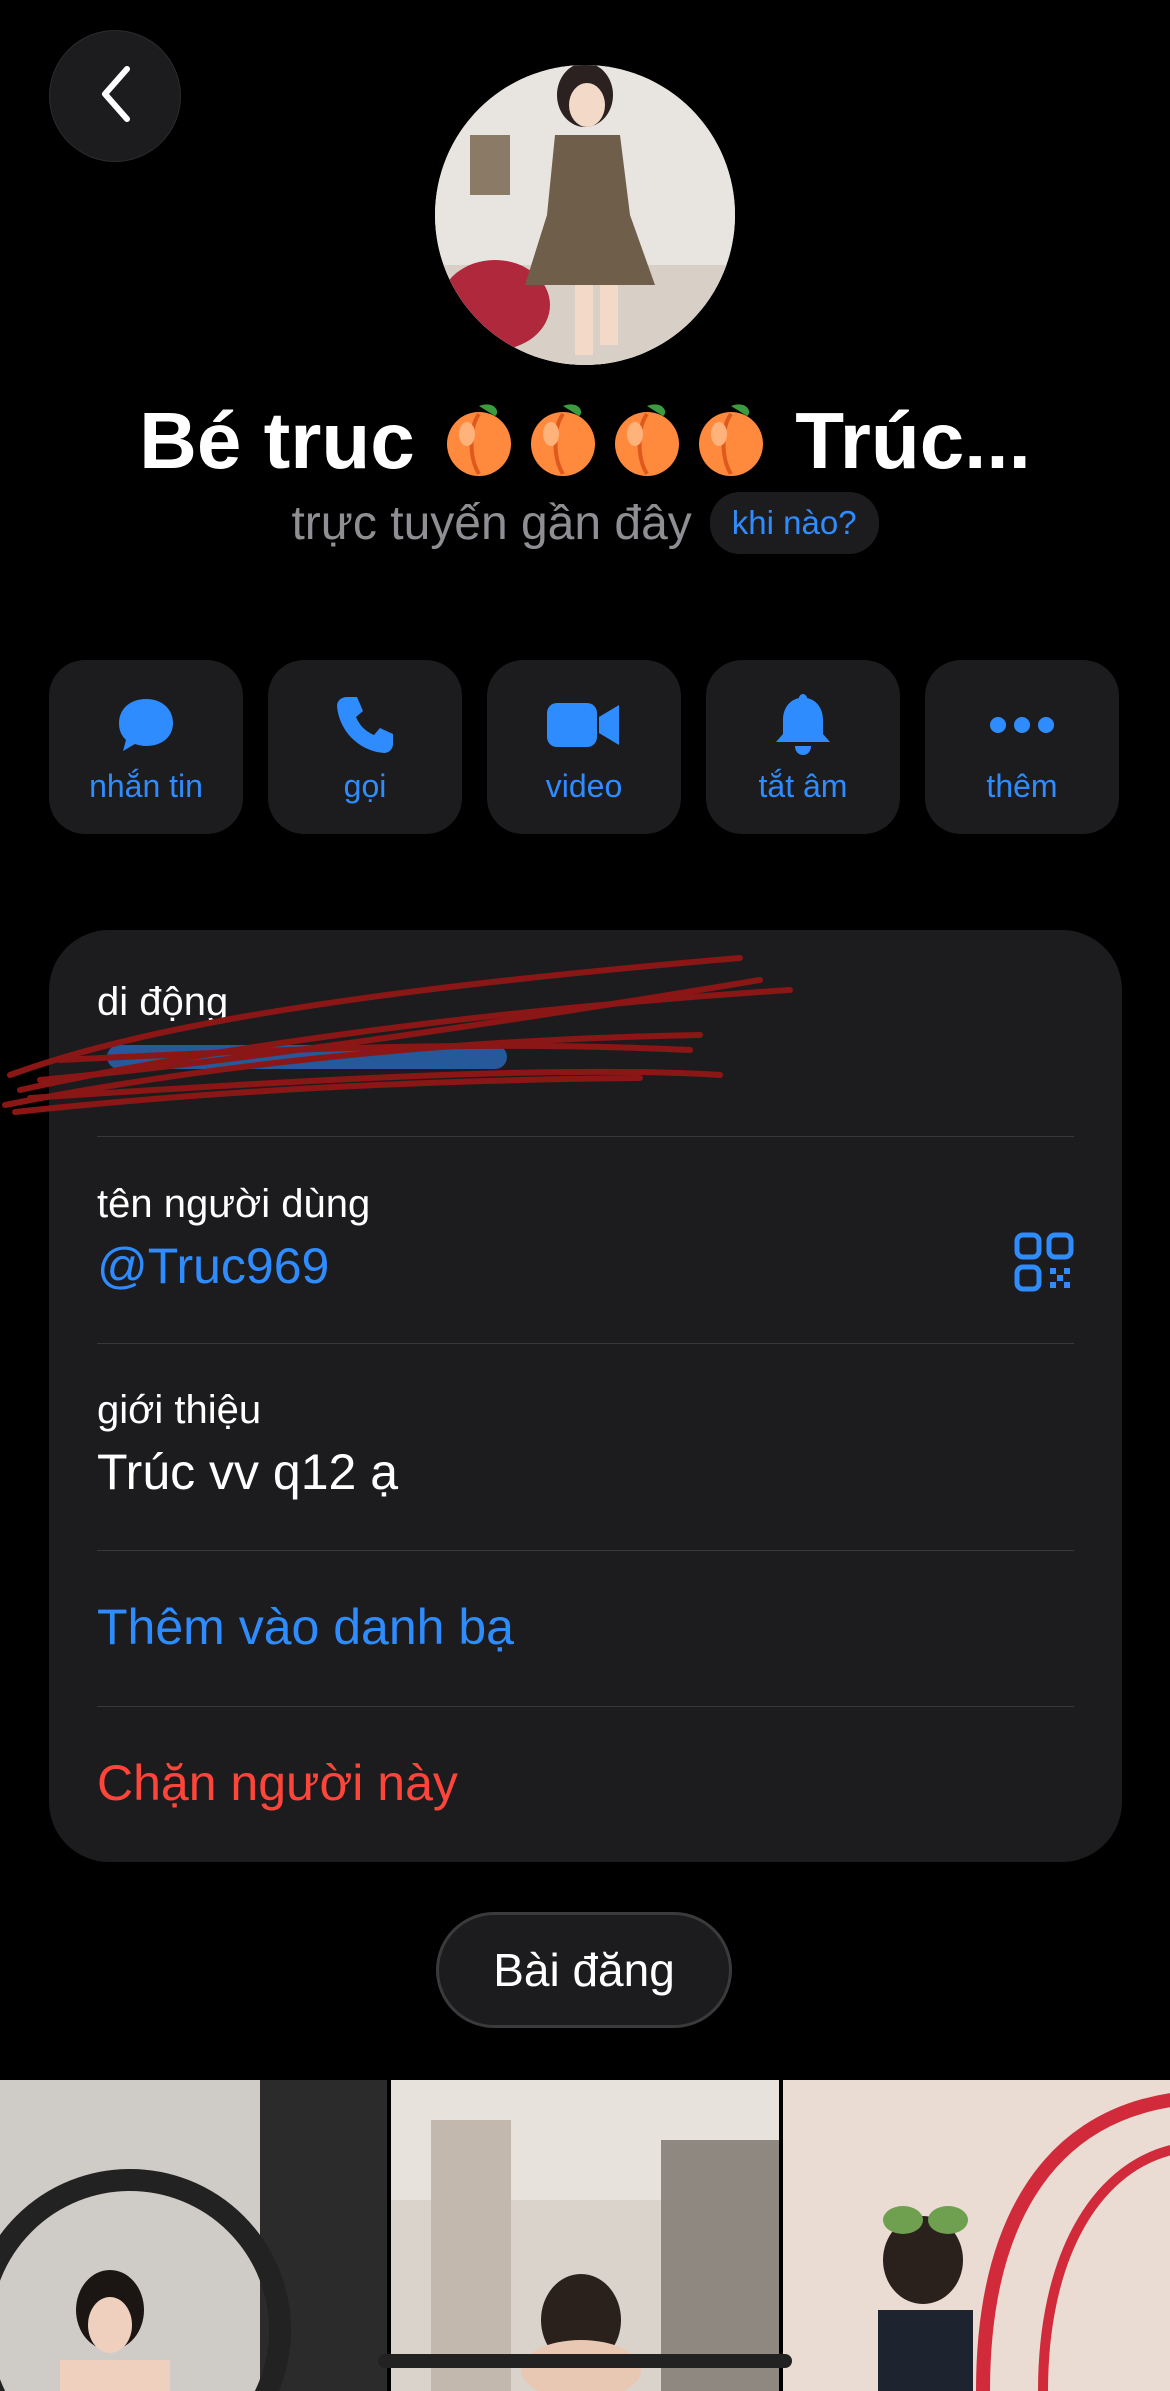 This screenshot has width=1170, height=2391. Describe the element at coordinates (585, 1783) in the screenshot. I see `block-user-button: Chặn người này` at that location.